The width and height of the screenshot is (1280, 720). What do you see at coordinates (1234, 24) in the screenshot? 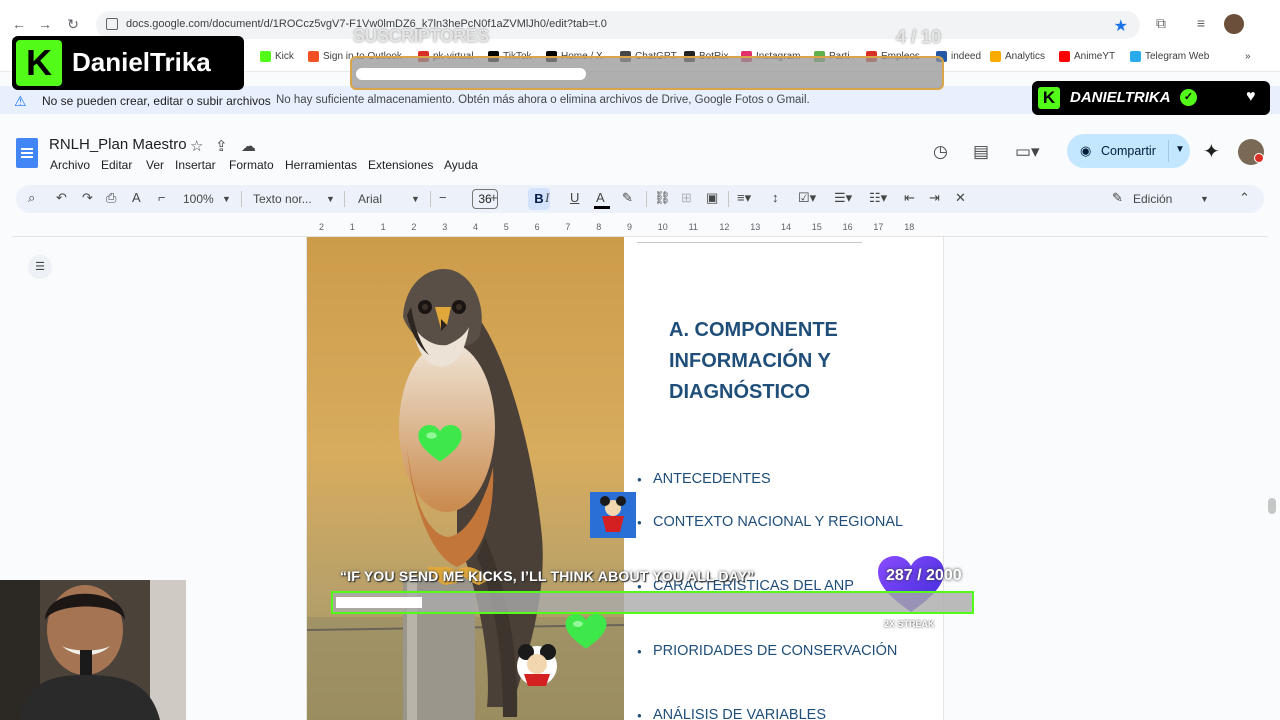
I see `profile-avatar` at bounding box center [1234, 24].